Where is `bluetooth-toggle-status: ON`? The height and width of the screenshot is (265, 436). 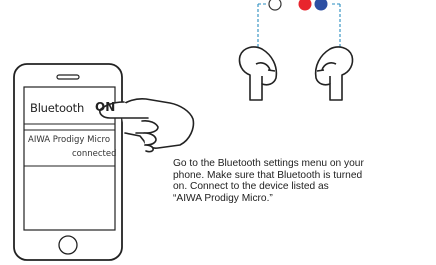
bluetooth-toggle-status: ON is located at coordinates (105, 107).